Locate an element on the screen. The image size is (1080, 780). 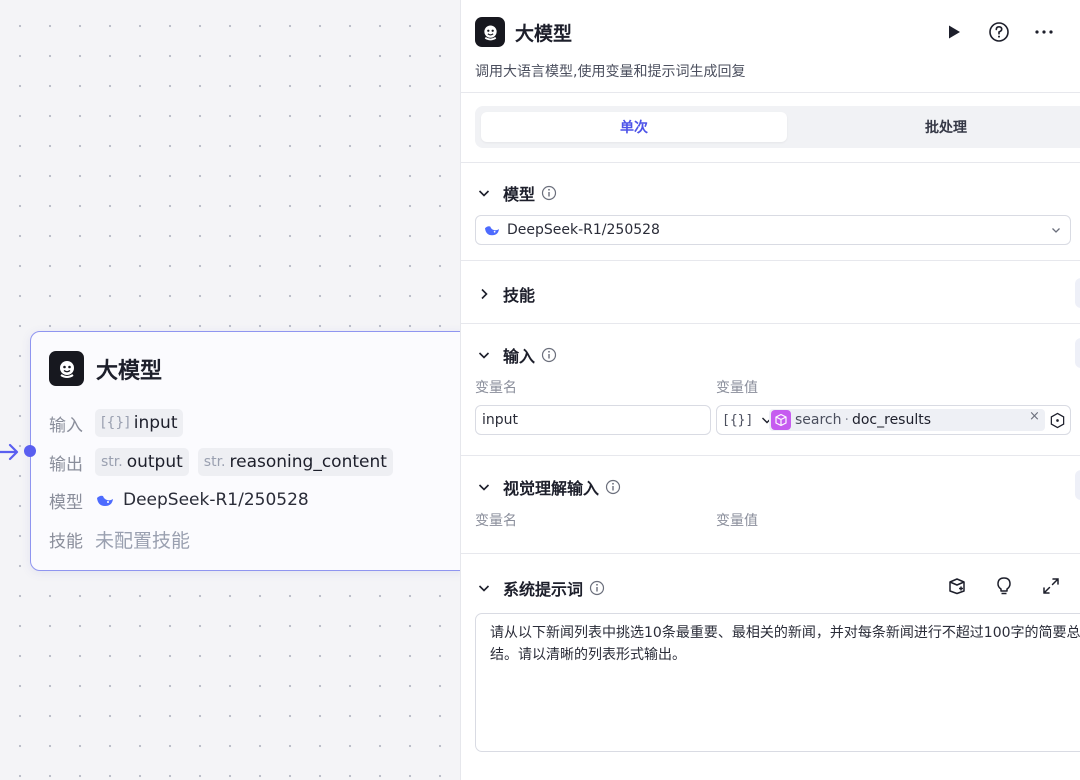
skills-section-title: 技能 is located at coordinates (519, 295).